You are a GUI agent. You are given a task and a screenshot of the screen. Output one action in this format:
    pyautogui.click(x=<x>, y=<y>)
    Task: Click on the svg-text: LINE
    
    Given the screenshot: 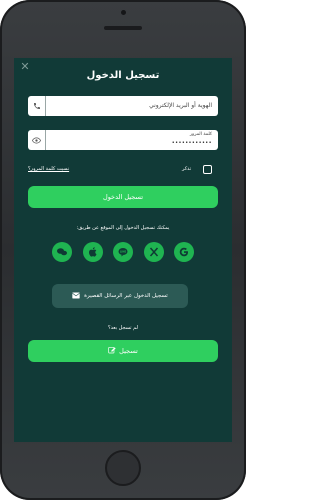 What is the action you would take?
    pyautogui.click(x=123, y=252)
    